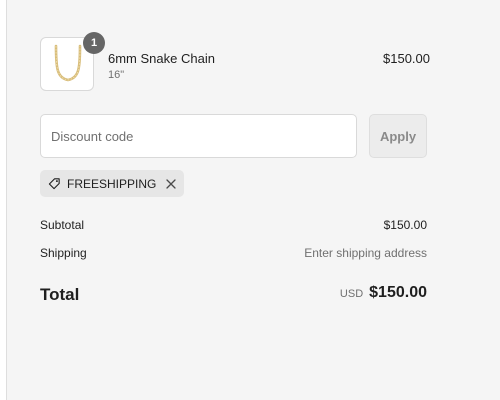  Describe the element at coordinates (161, 58) in the screenshot. I see `product-name: 6mm Snake Chain` at that location.